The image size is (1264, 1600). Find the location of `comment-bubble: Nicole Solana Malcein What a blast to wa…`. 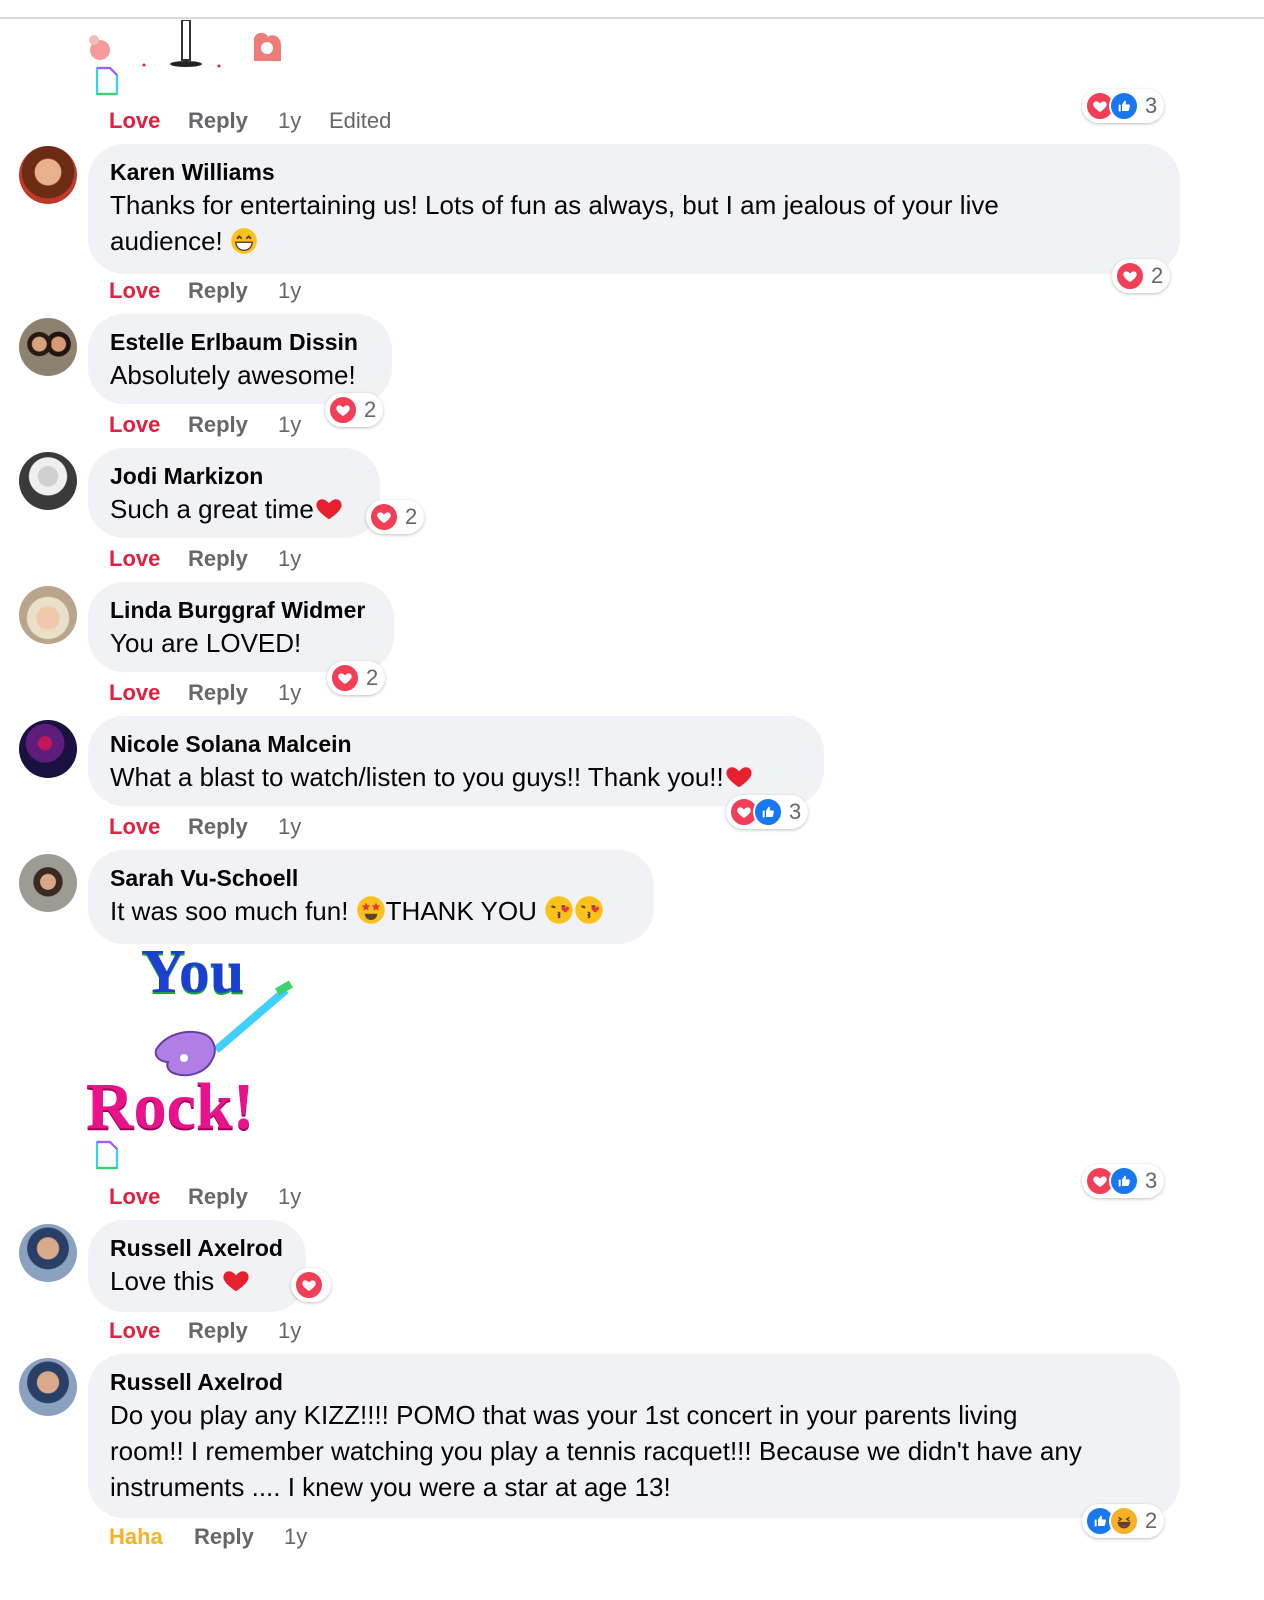

comment-bubble: Nicole Solana Malcein What a blast to wa… is located at coordinates (456, 761).